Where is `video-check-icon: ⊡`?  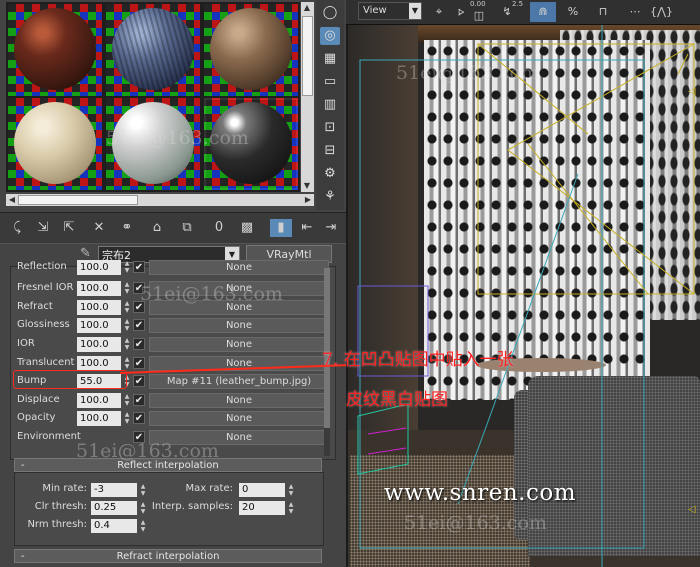 video-check-icon: ⊡ is located at coordinates (330, 128).